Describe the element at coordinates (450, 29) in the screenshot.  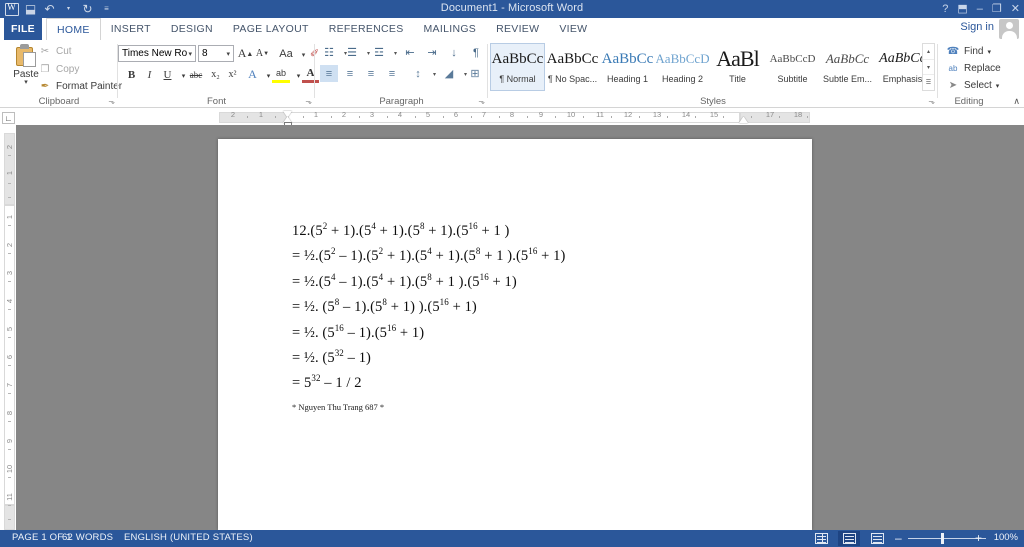
I see `tab-mailings: MAILINGS` at that location.